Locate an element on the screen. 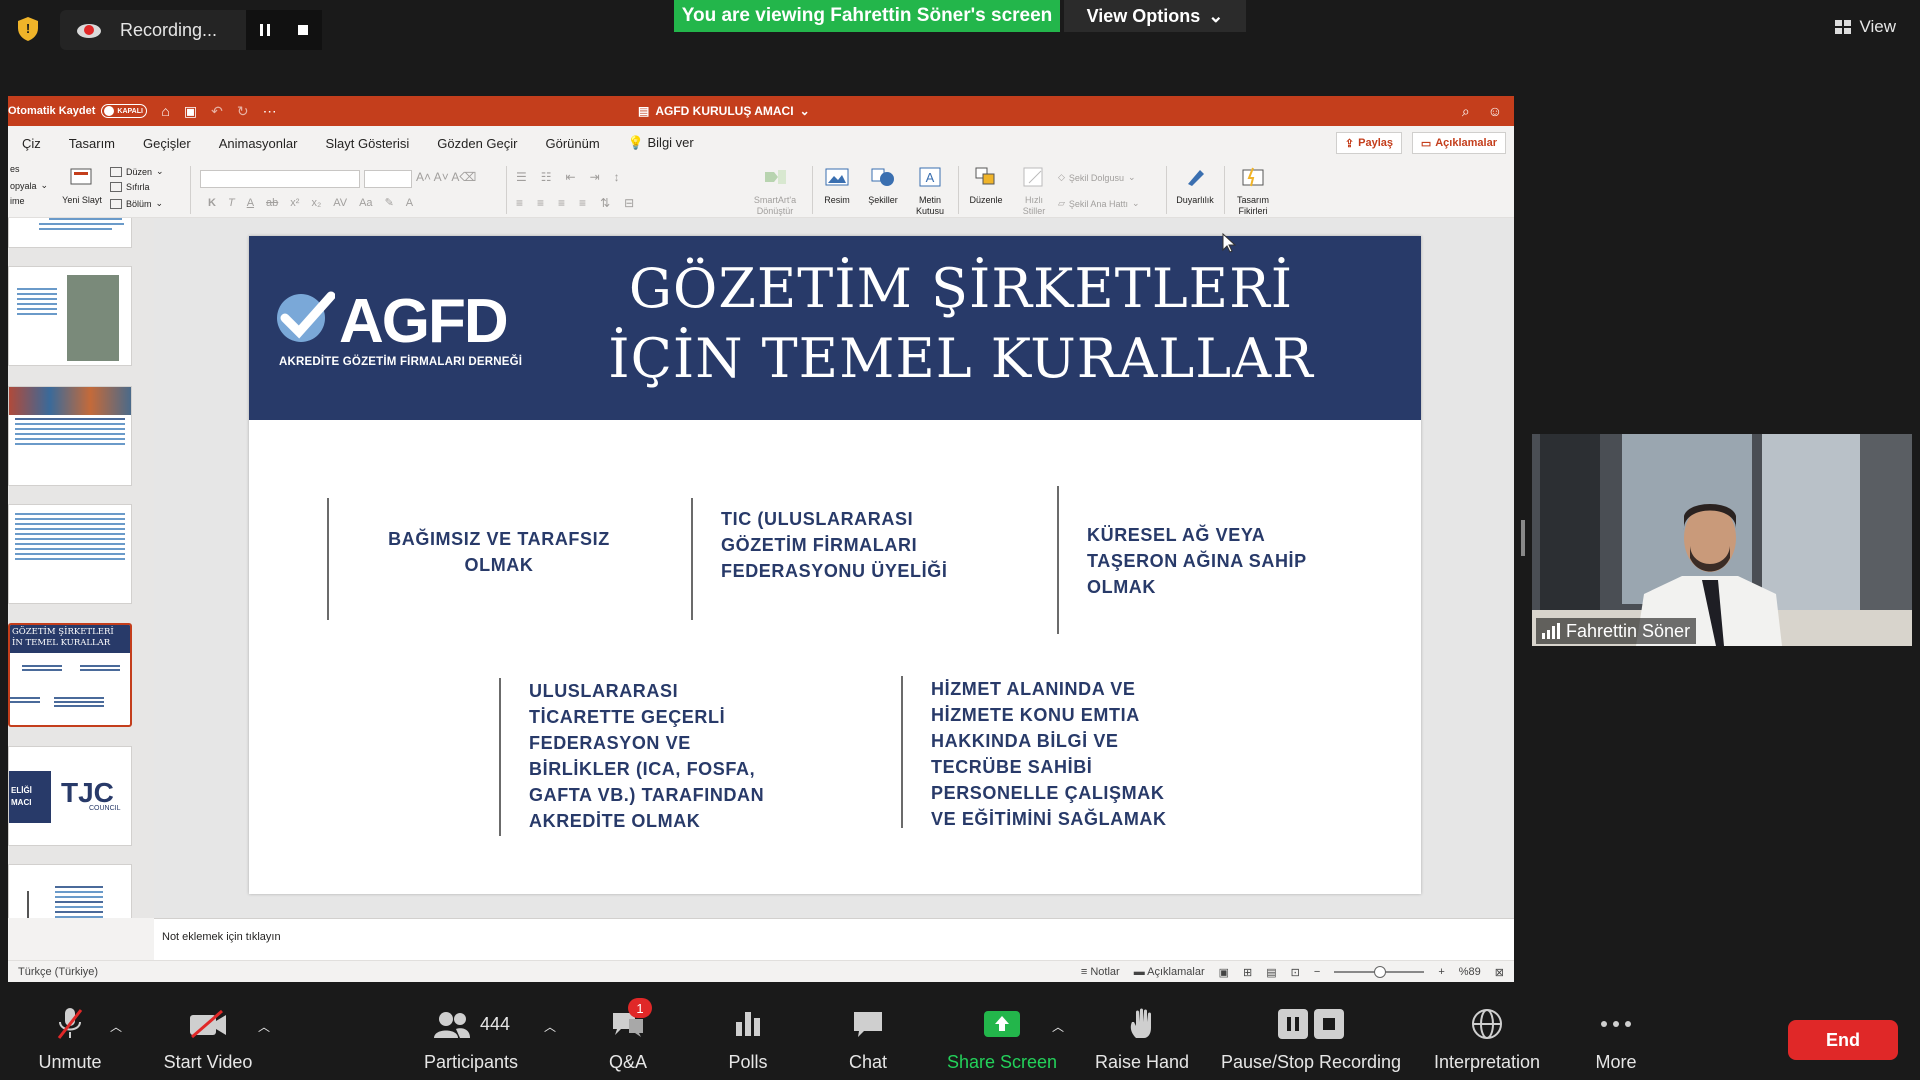  save-icon: ▣ is located at coordinates (190, 111).